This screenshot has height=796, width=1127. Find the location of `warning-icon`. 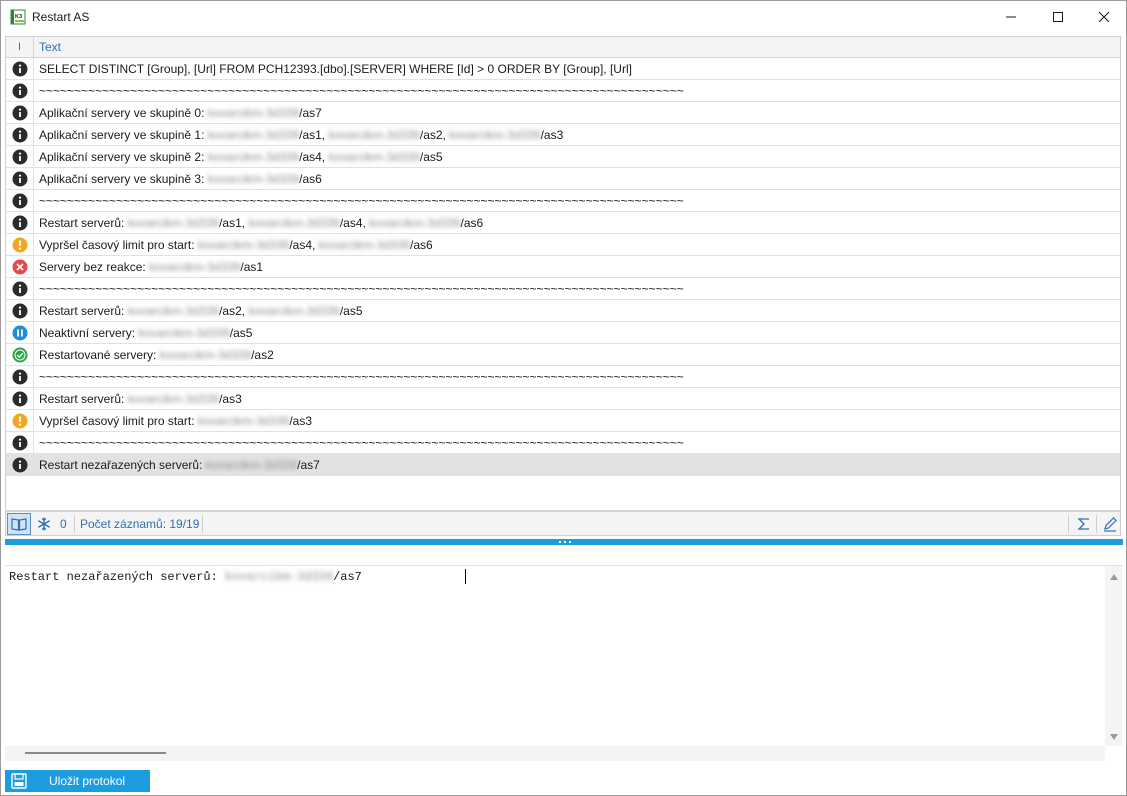

warning-icon is located at coordinates (20, 420).